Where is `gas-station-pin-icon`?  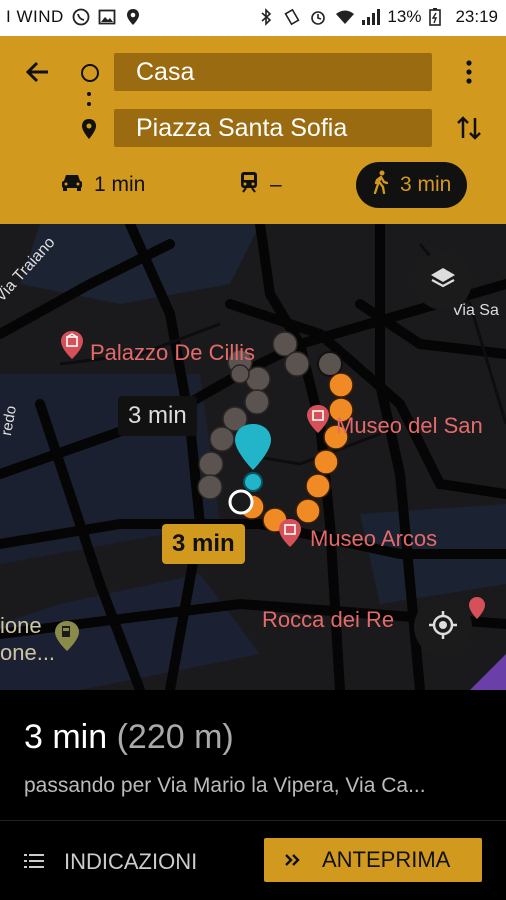 gas-station-pin-icon is located at coordinates (67, 636).